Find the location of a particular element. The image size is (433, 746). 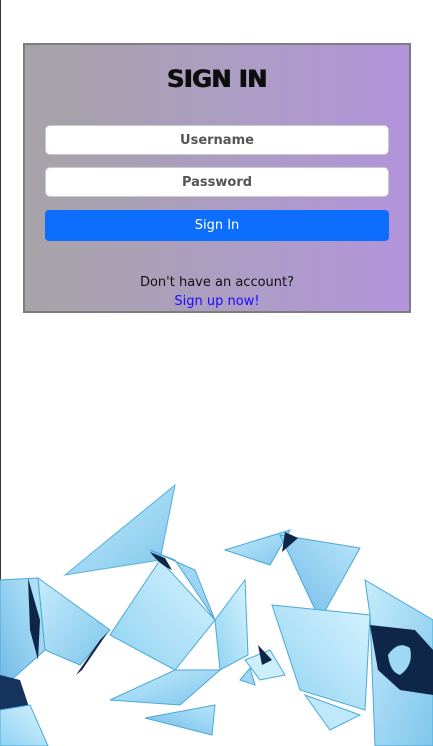

username-input is located at coordinates (217, 140).